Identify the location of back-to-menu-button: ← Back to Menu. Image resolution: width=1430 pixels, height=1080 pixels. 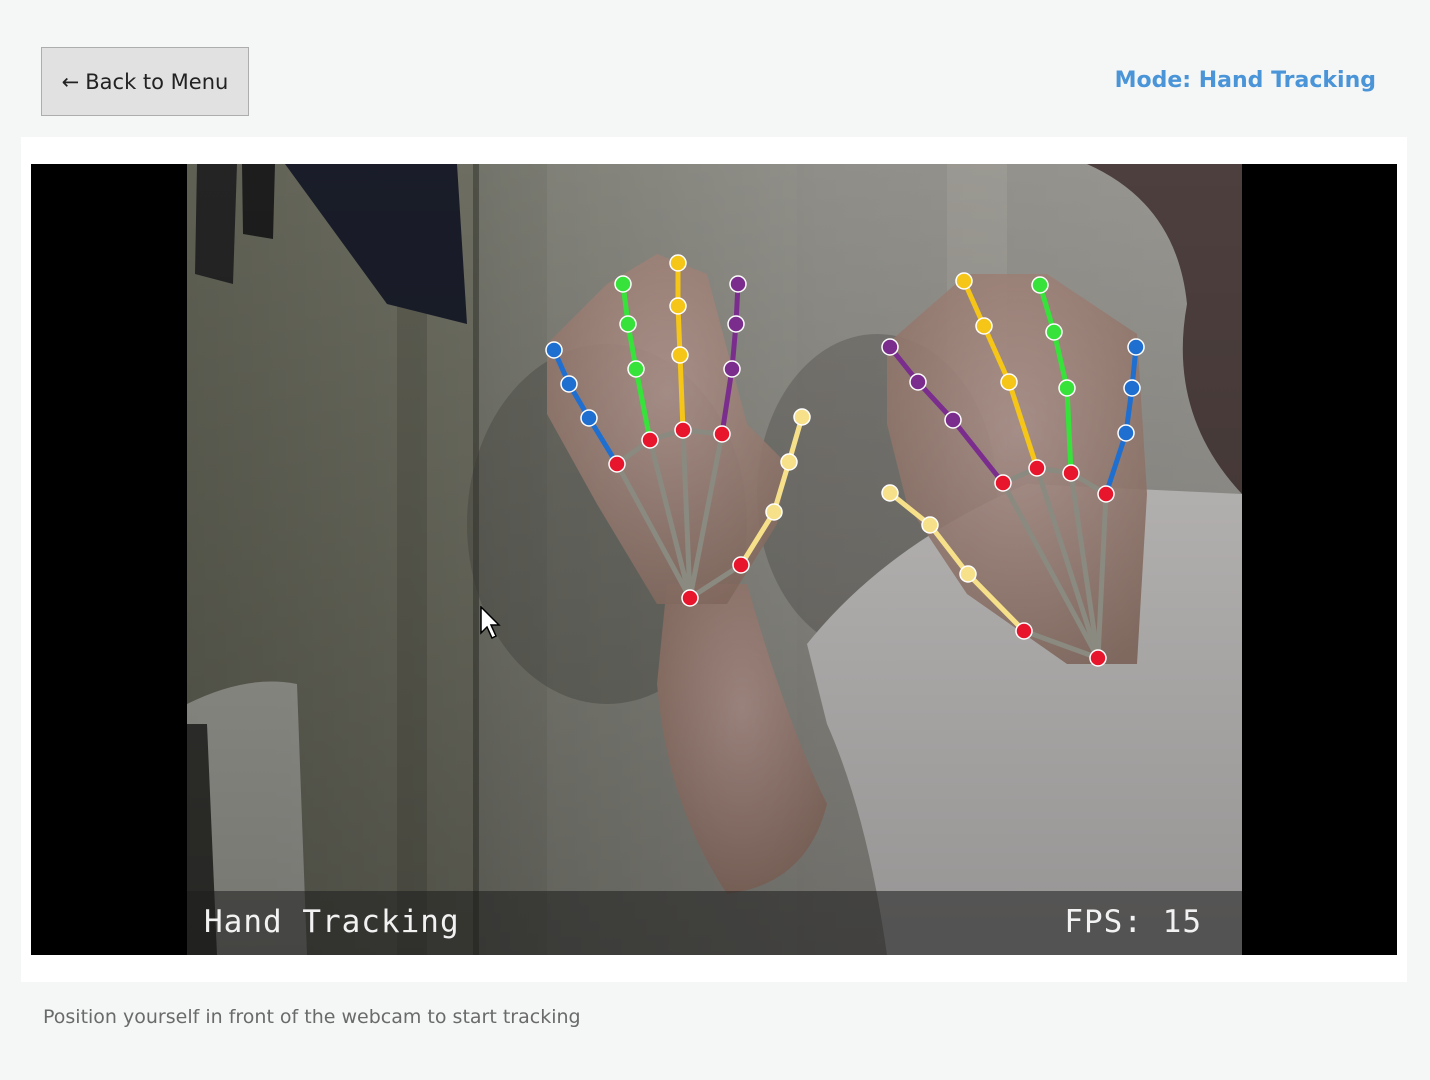
(145, 81).